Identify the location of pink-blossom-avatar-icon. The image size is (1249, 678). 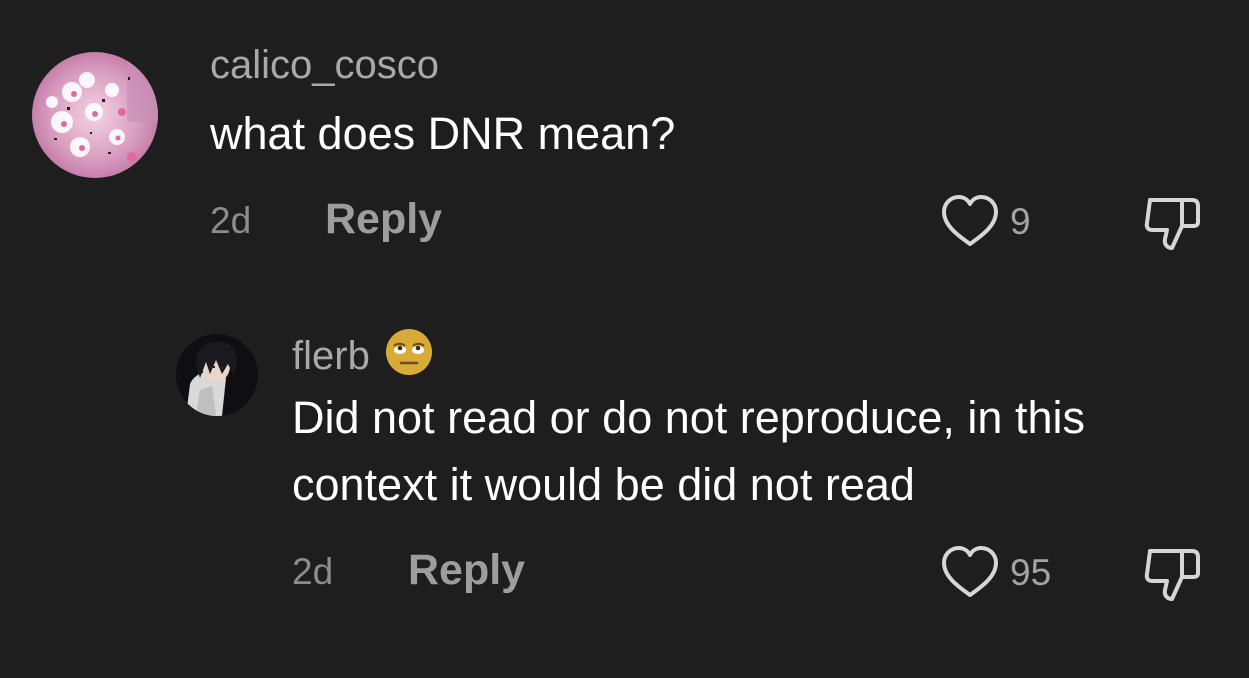
(95, 115).